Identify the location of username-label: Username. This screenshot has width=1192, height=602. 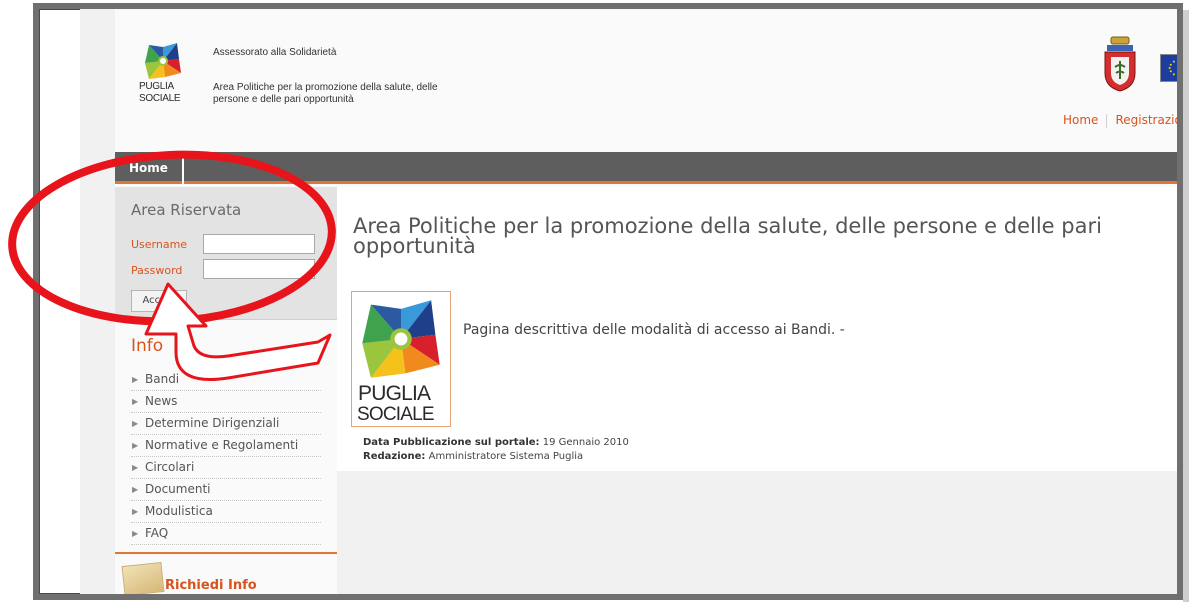
(159, 244).